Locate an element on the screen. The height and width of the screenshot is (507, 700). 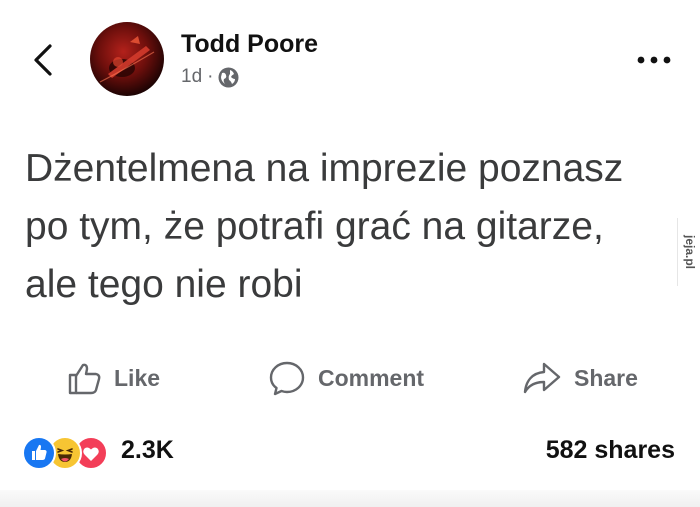
reaction-count: 2.3K is located at coordinates (147, 450).